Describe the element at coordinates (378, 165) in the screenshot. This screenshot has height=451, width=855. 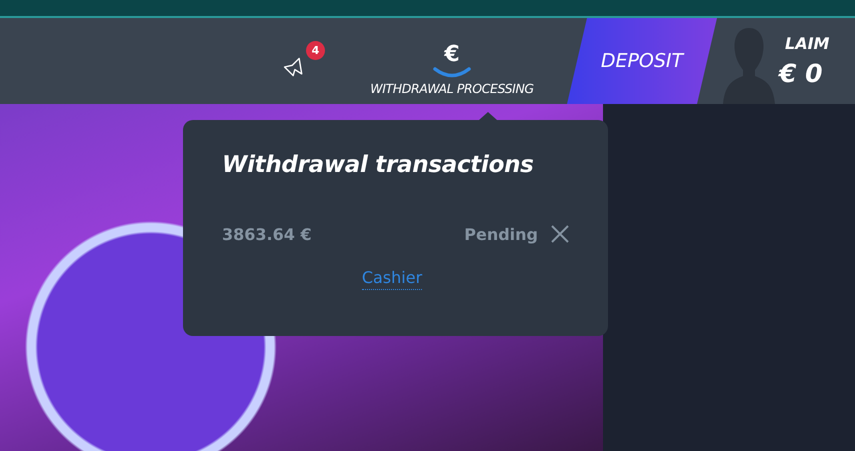
I see `popover-title: Withdrawal transactions` at that location.